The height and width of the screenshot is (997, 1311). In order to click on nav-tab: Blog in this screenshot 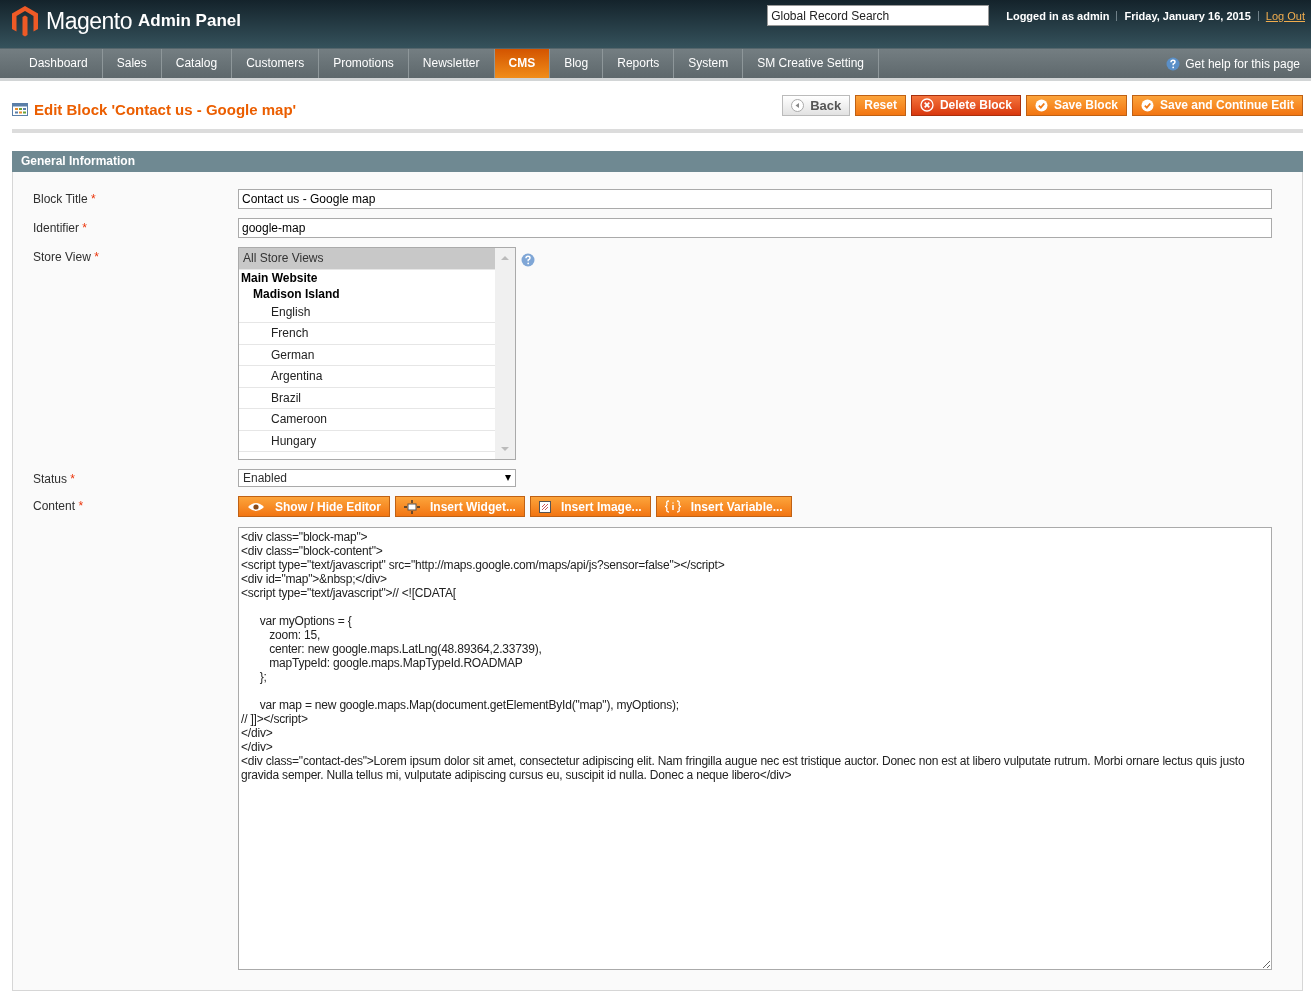, I will do `click(577, 63)`.